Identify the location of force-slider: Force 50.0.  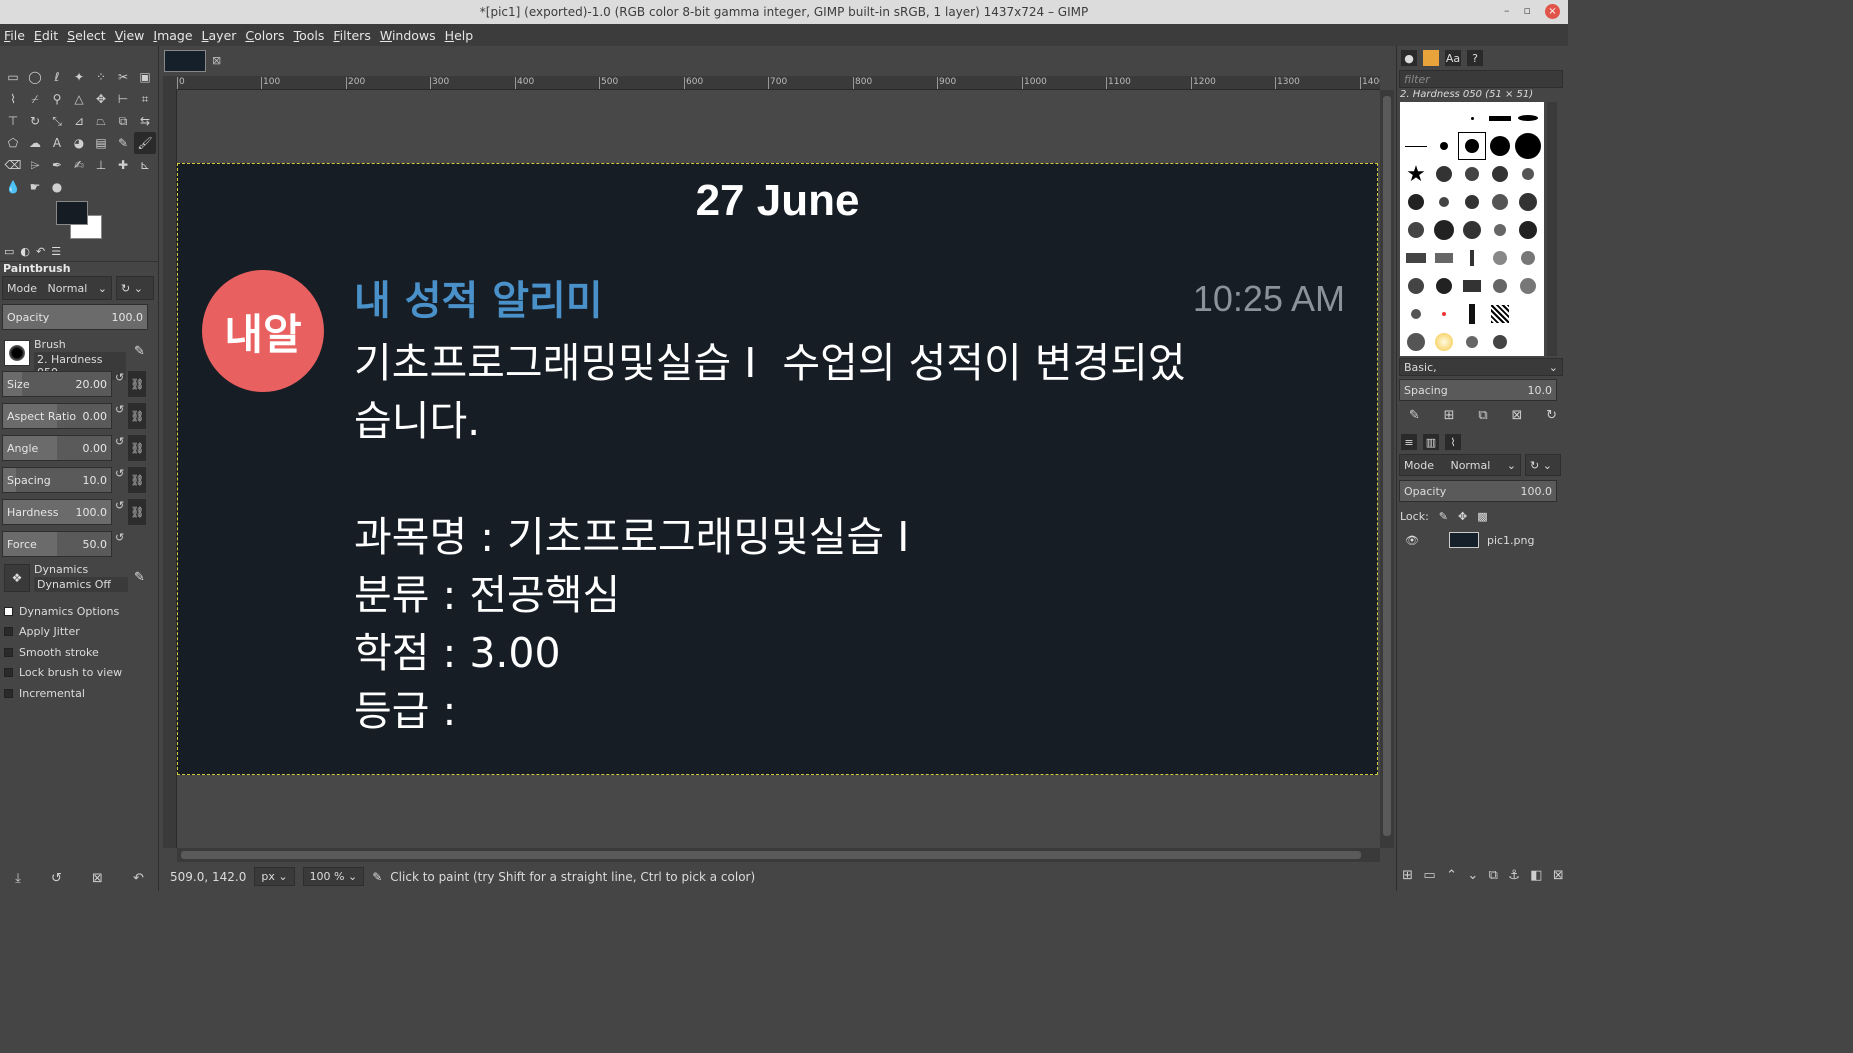
(57, 544).